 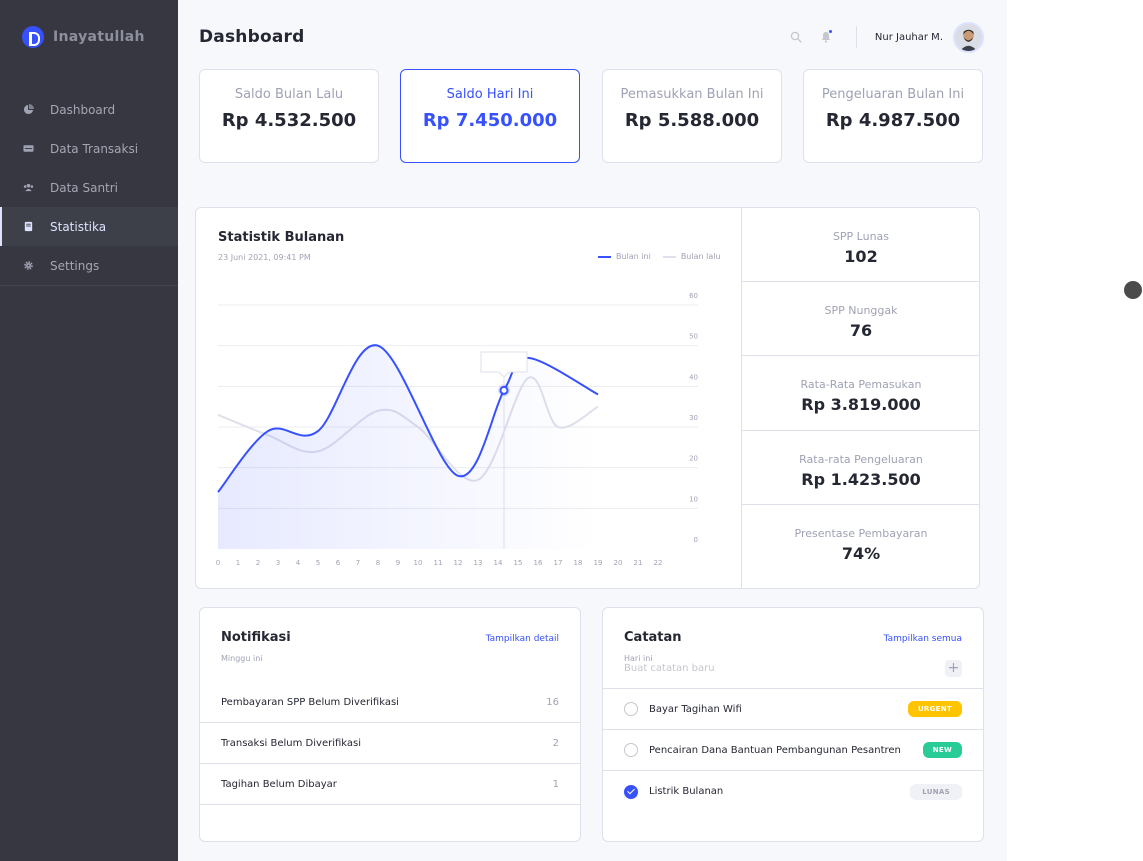 I want to click on x-tick-label: 9, so click(x=398, y=563).